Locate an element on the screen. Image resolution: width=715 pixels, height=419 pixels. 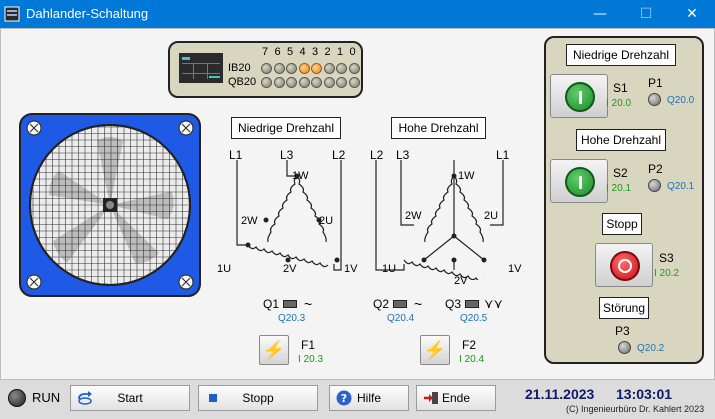
plc-module-icon is located at coordinates (201, 68).